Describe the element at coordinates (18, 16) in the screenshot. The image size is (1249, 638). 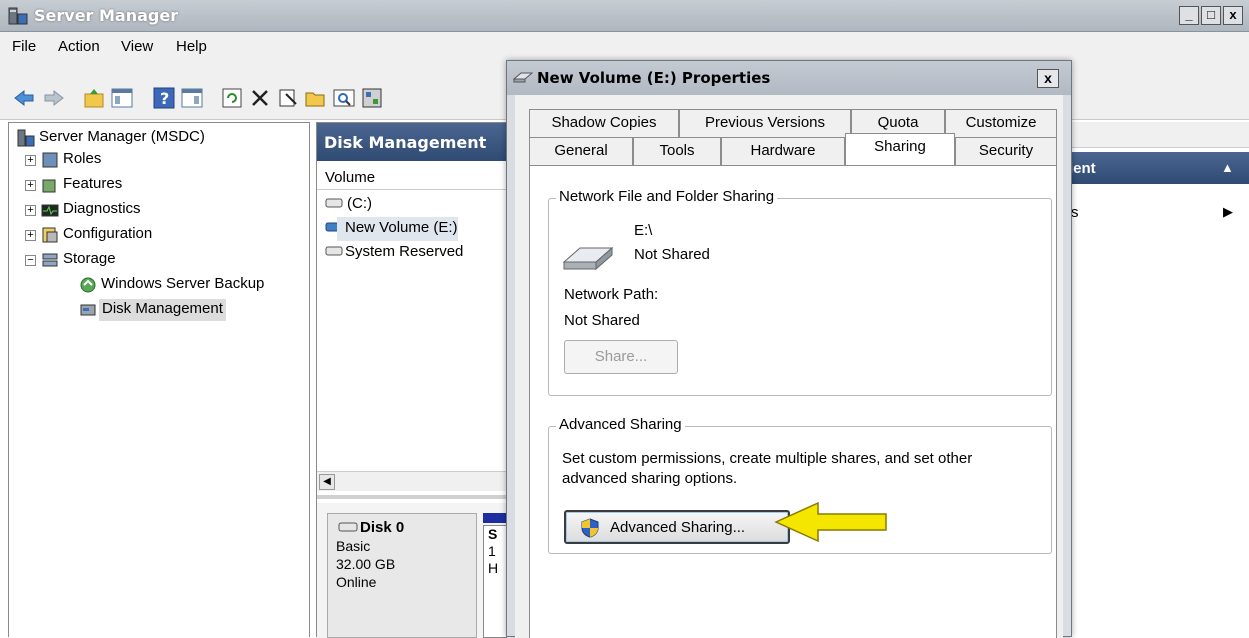
I see `server-manager-icon` at that location.